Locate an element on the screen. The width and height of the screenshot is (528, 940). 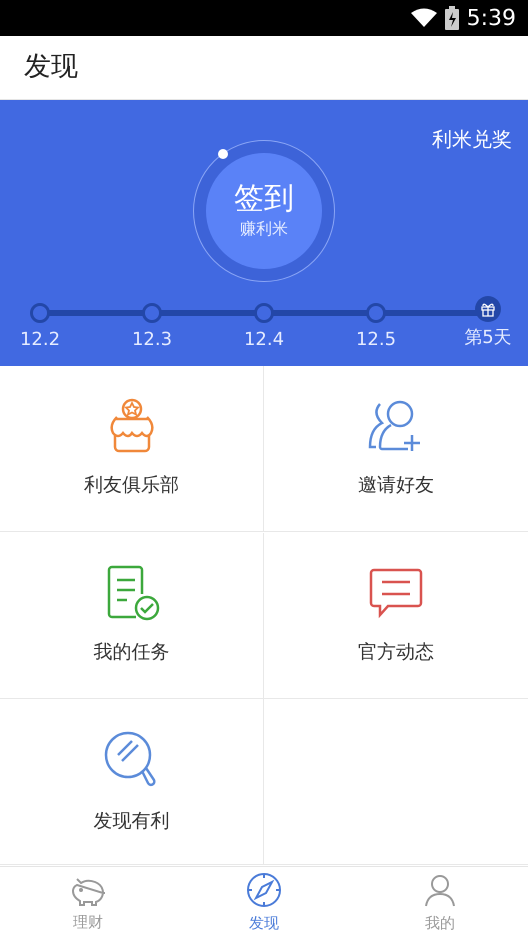
nav-tab: 发现 is located at coordinates (264, 903).